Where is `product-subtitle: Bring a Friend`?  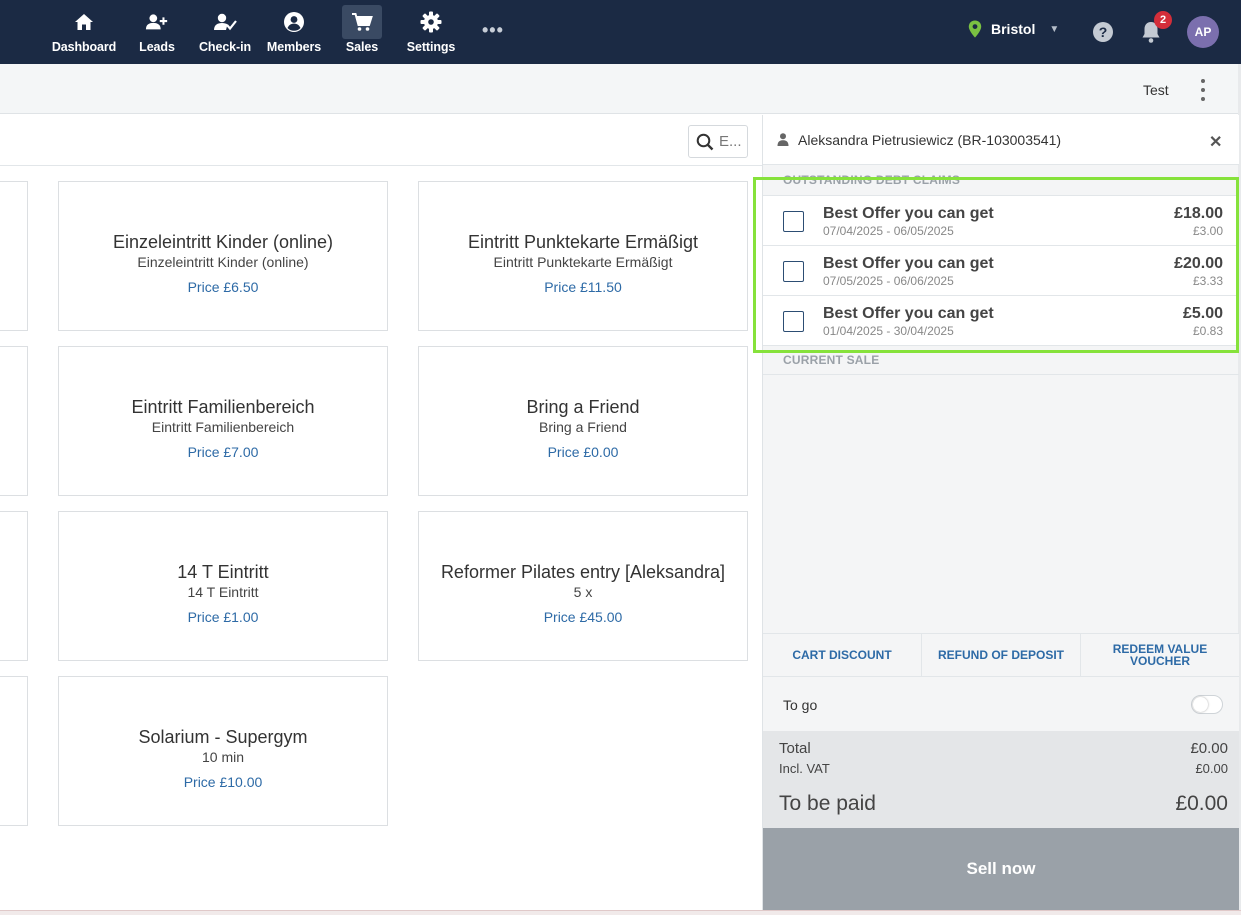 product-subtitle: Bring a Friend is located at coordinates (583, 427).